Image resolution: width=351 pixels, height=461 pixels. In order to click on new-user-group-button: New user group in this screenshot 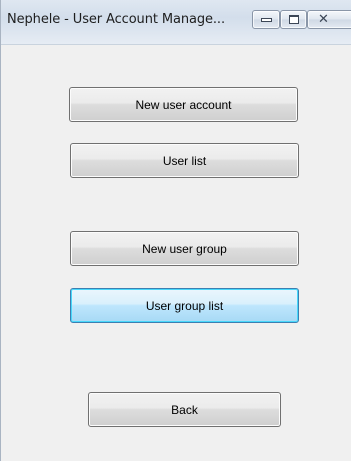, I will do `click(184, 248)`.